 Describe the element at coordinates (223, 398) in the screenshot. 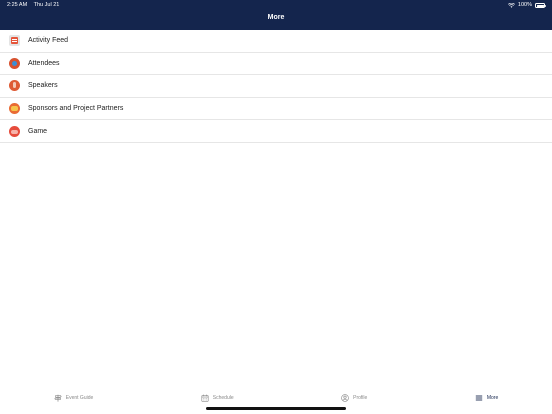

I see `tab-label: Schedule` at that location.